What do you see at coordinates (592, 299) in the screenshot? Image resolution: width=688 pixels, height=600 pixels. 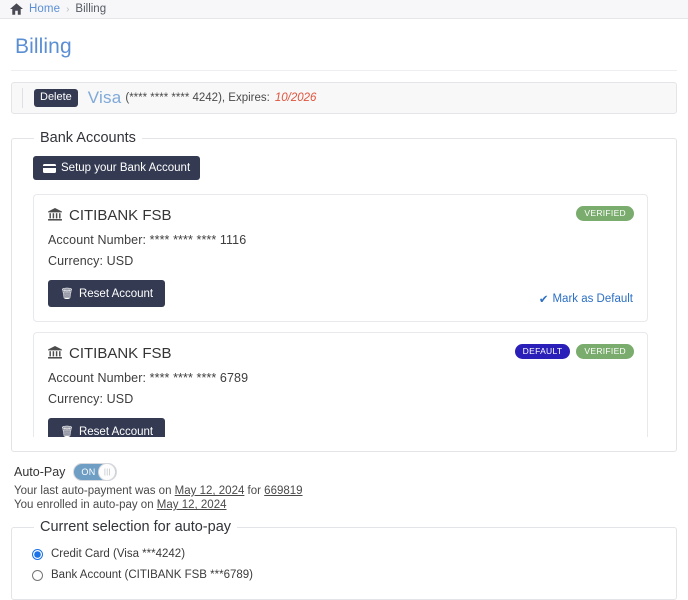 I see `mark-as-default-label: Mark as Default` at bounding box center [592, 299].